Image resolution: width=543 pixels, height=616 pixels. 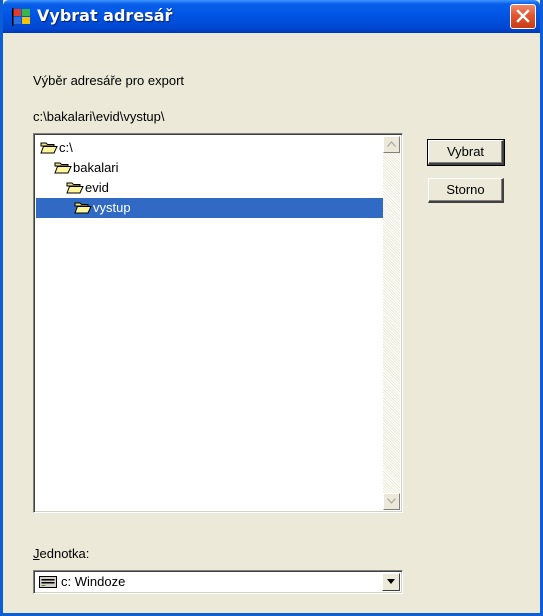 I want to click on tree-item-root: c:\, so click(x=56, y=148).